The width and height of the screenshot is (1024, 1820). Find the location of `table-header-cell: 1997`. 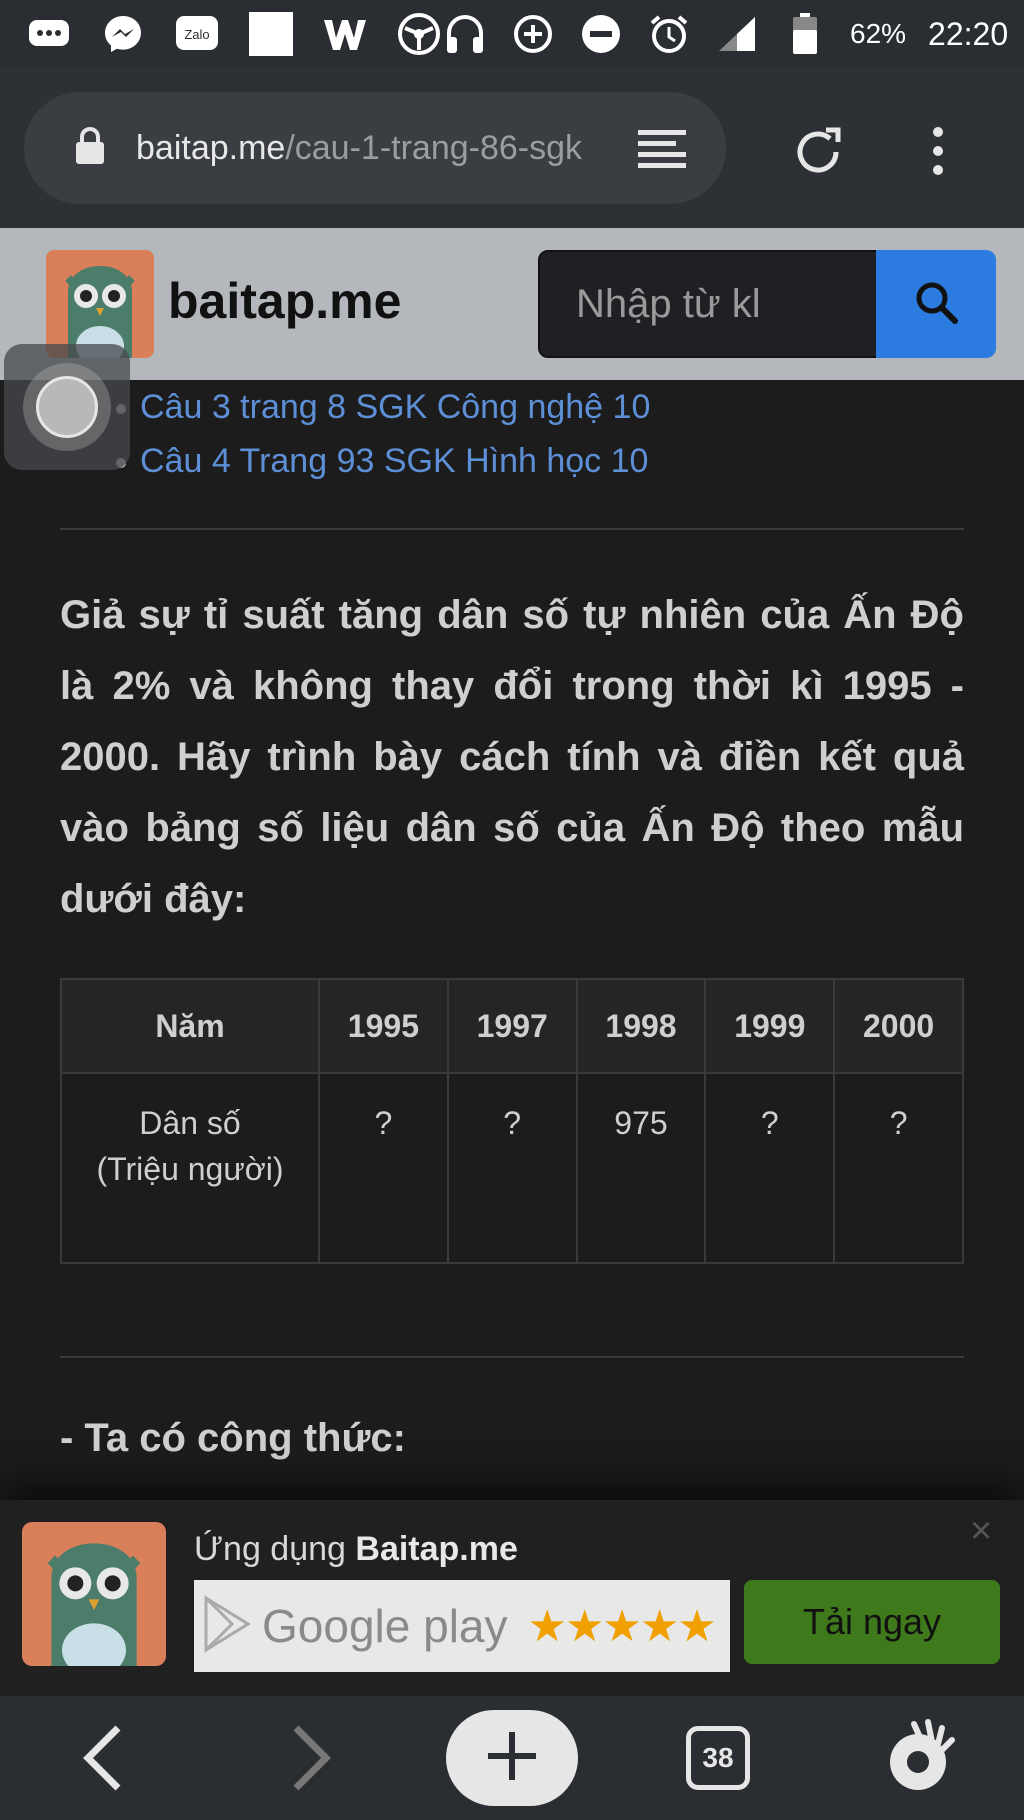

table-header-cell: 1997 is located at coordinates (512, 1026).